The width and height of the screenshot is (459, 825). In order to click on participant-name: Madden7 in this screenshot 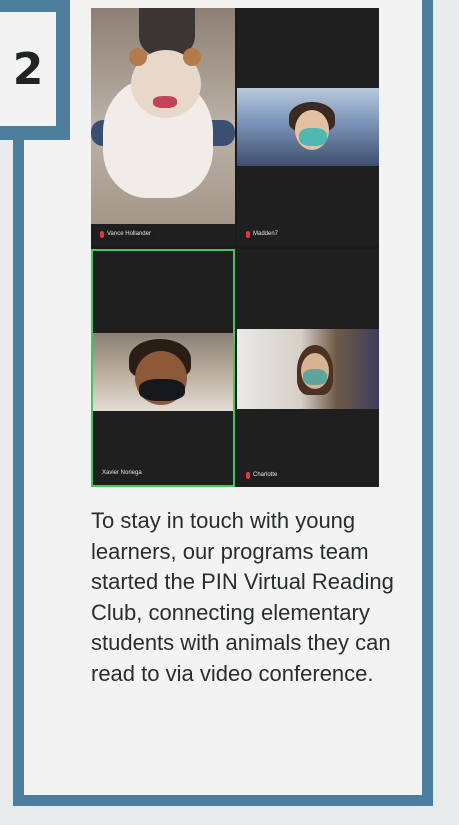, I will do `click(266, 234)`.